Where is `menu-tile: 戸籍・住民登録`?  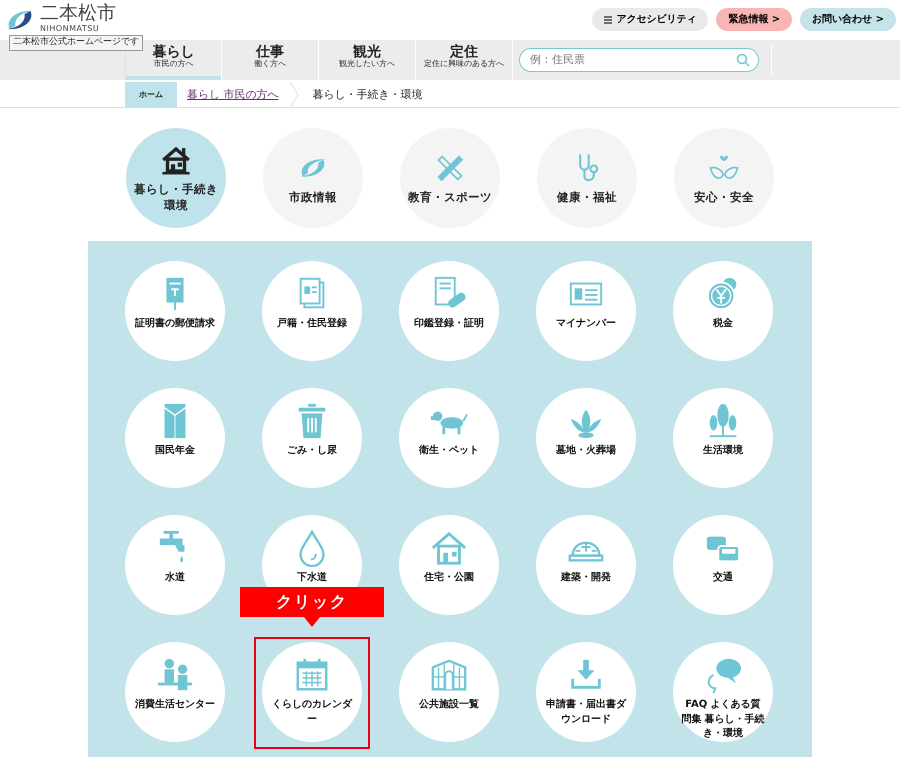 menu-tile: 戸籍・住民登録 is located at coordinates (312, 311).